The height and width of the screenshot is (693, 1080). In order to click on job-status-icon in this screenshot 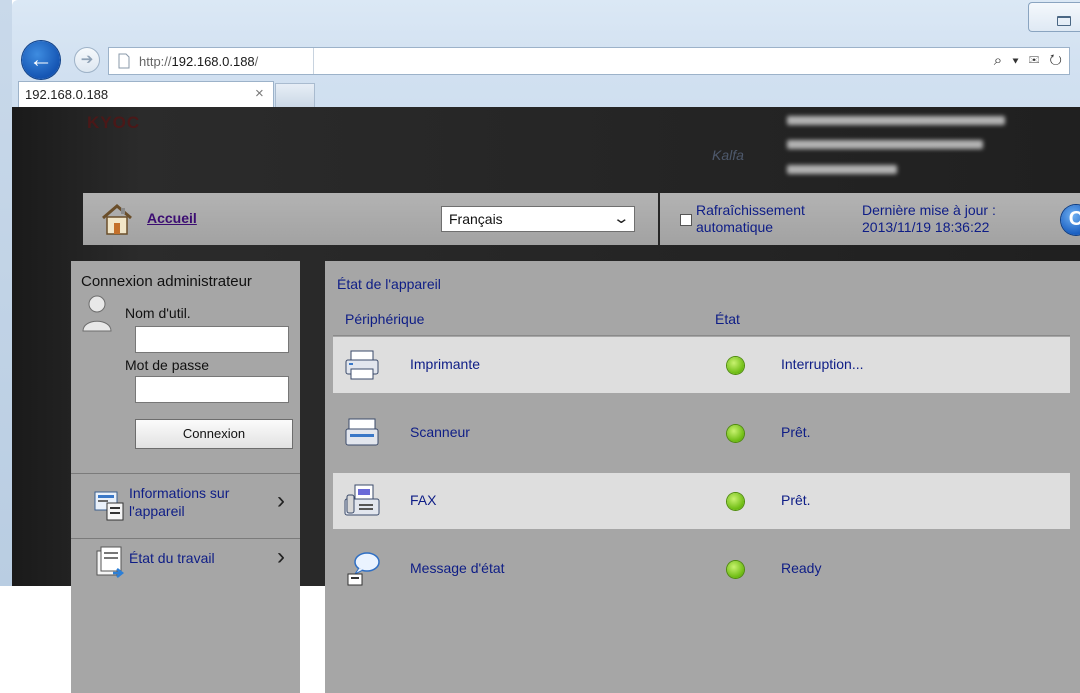, I will do `click(110, 562)`.